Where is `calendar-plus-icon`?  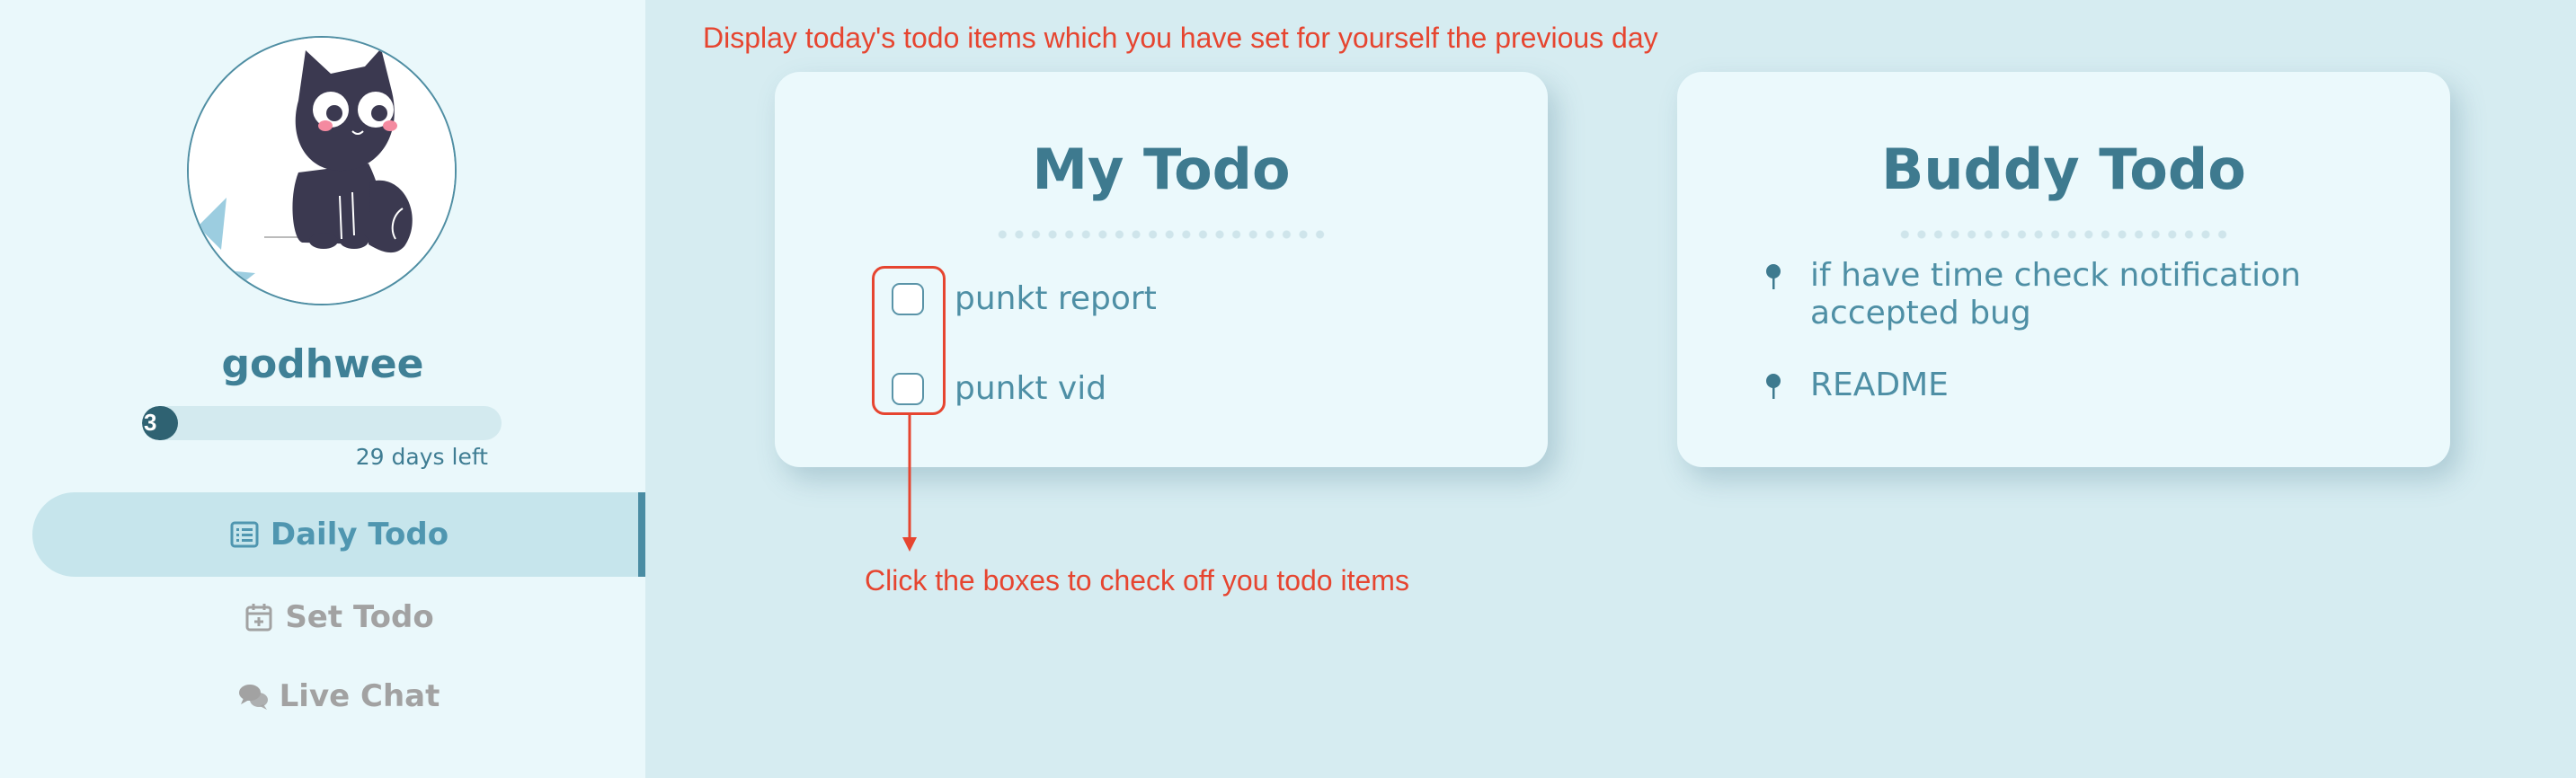
calendar-plus-icon is located at coordinates (259, 617).